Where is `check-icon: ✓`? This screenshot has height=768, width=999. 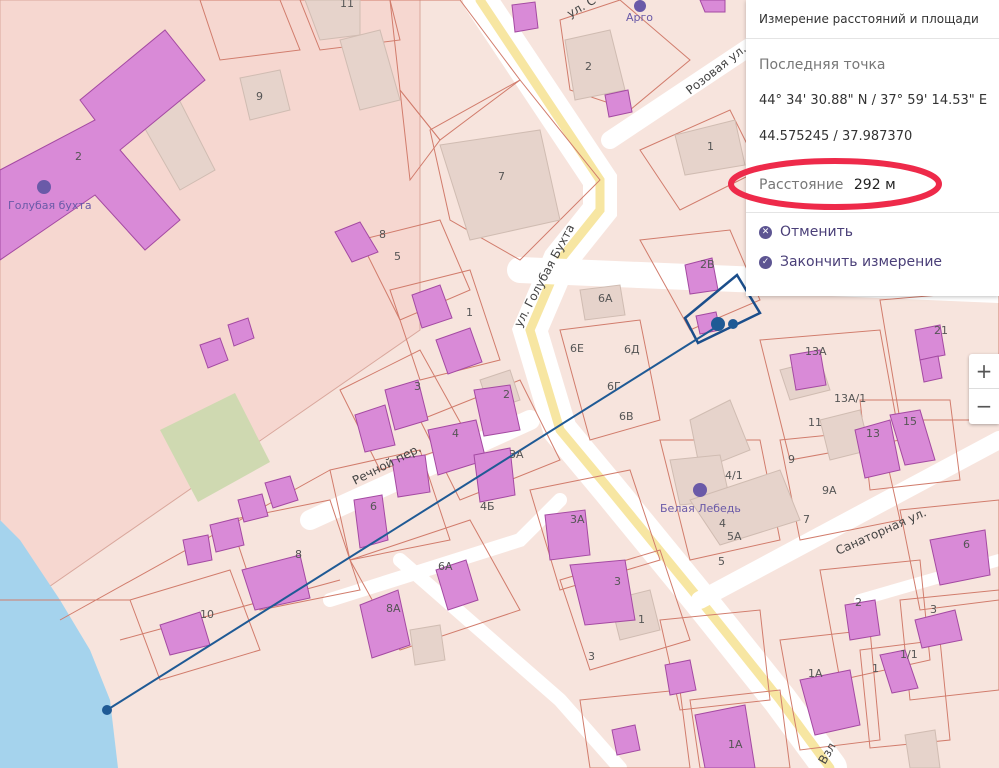 check-icon: ✓ is located at coordinates (765, 262).